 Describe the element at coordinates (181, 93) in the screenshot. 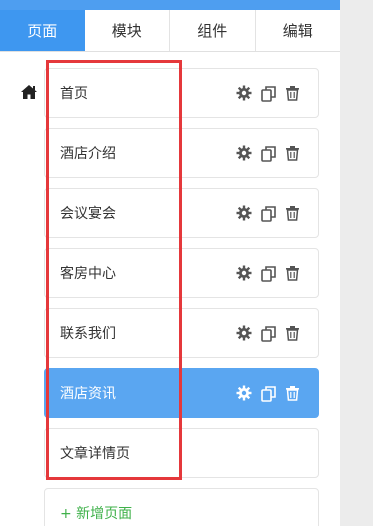

I see `page-item-home: 首页` at that location.